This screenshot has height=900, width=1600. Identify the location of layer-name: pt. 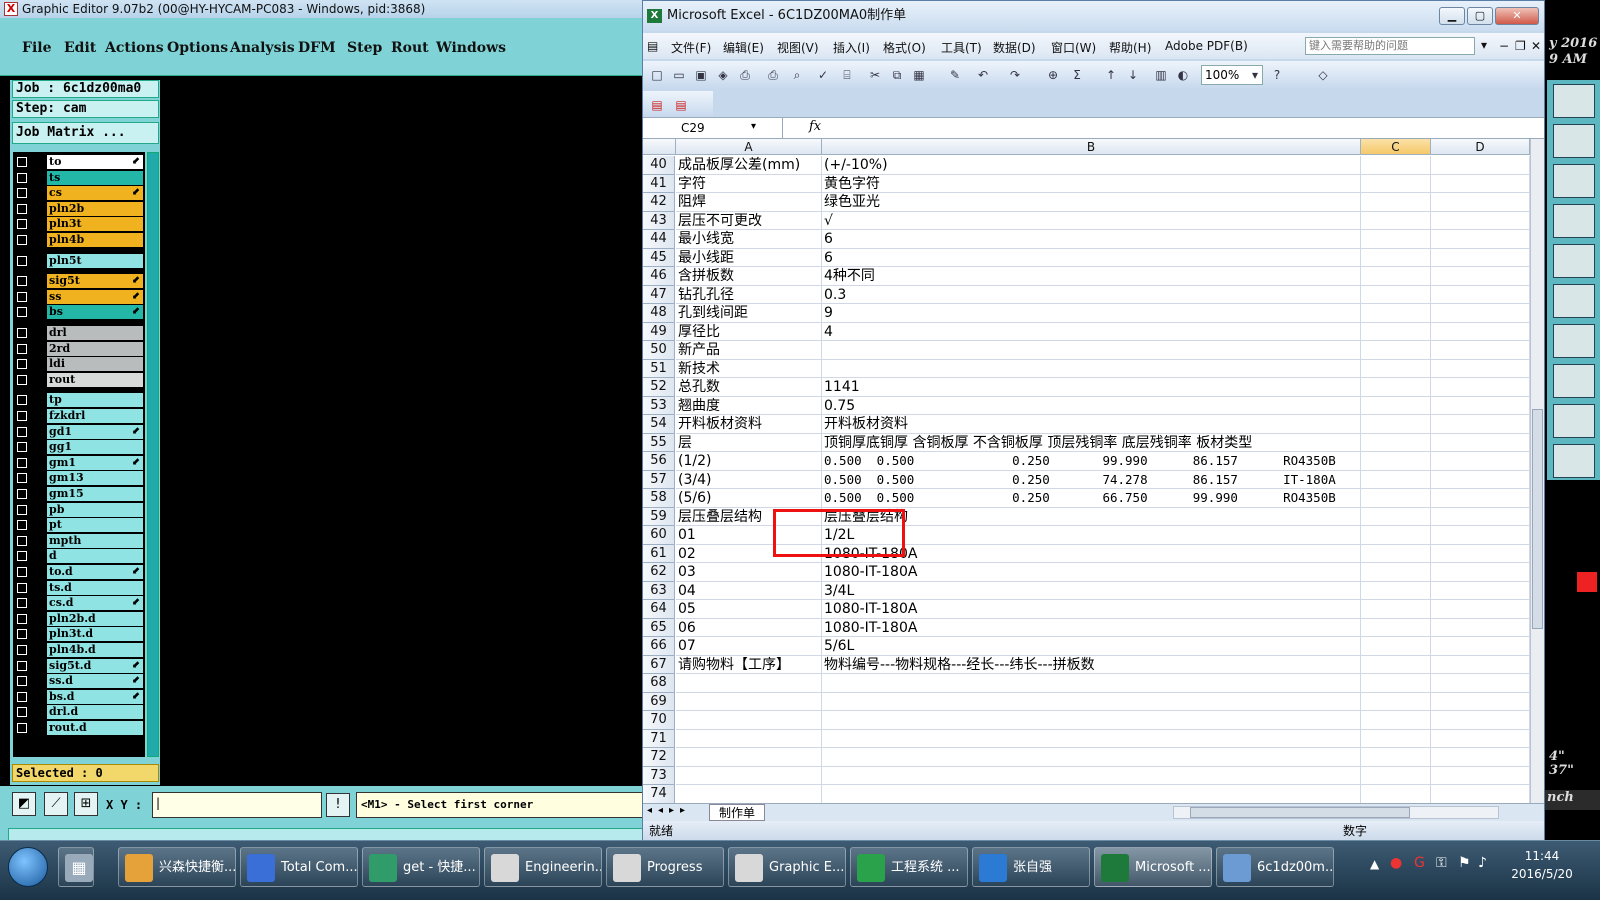
(95, 525).